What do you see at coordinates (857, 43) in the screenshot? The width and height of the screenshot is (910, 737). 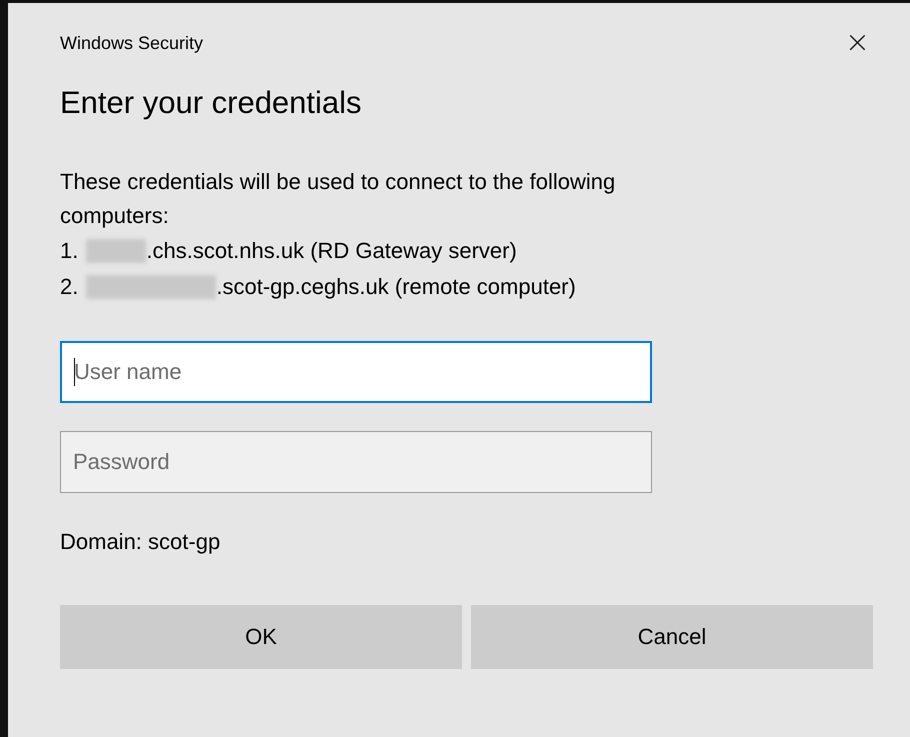 I see `close-button: ×` at bounding box center [857, 43].